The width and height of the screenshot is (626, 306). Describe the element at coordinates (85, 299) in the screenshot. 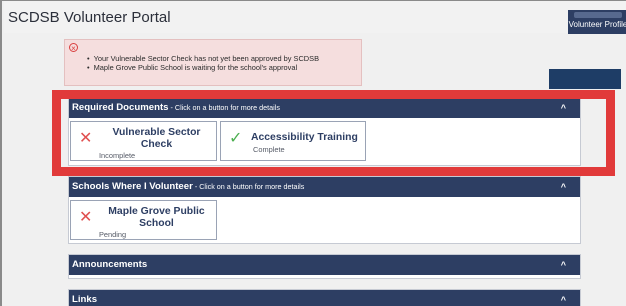

I see `links-title: Links` at that location.